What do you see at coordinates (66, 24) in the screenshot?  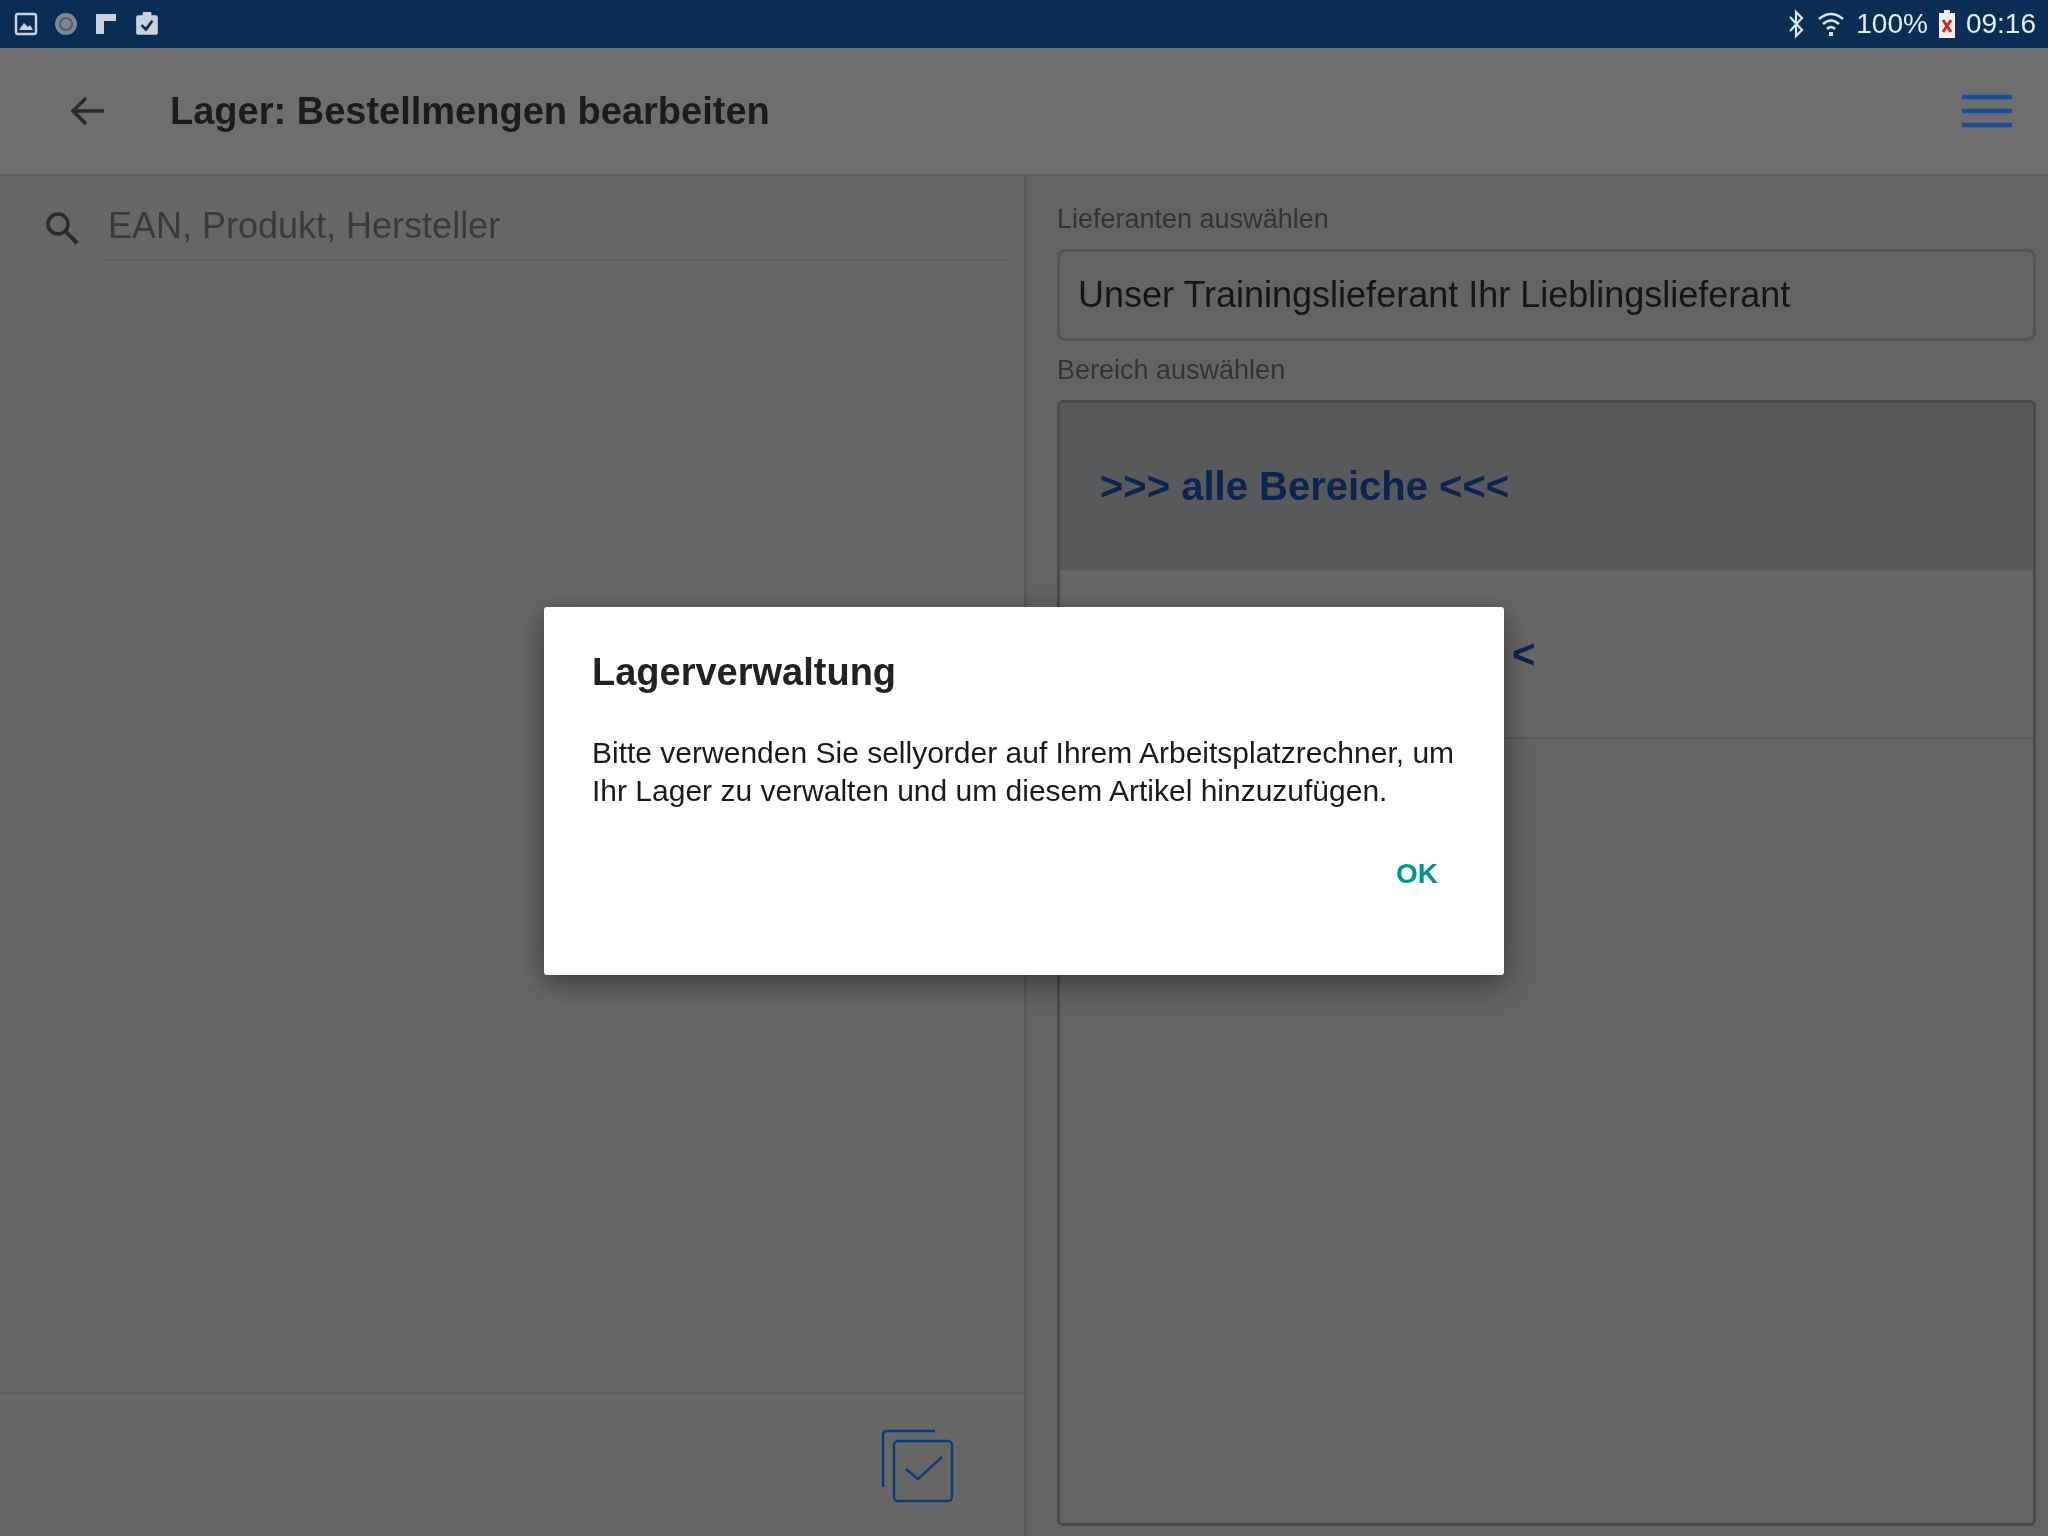 I see `coin-icon` at bounding box center [66, 24].